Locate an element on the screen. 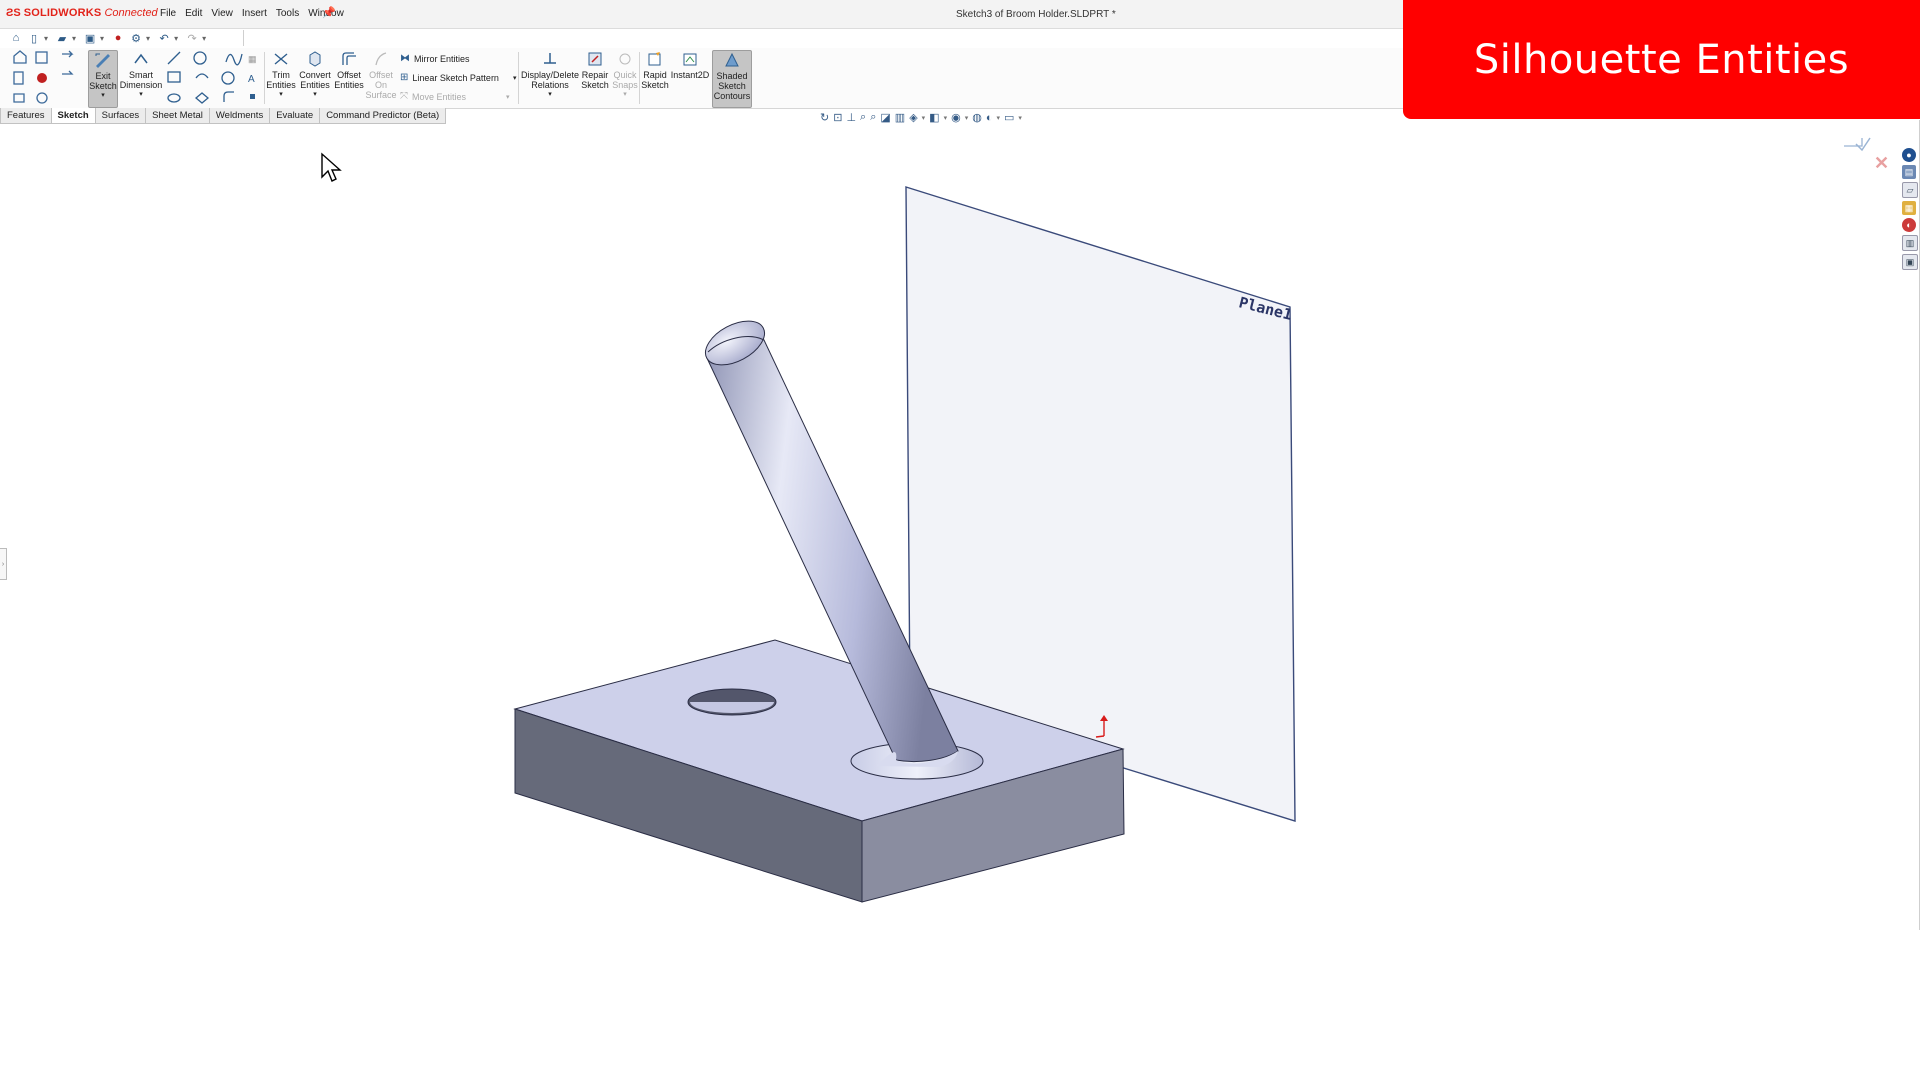 This screenshot has width=1920, height=1080. app-brand: ƧS SOLIDWORKS Connected is located at coordinates (82, 13).